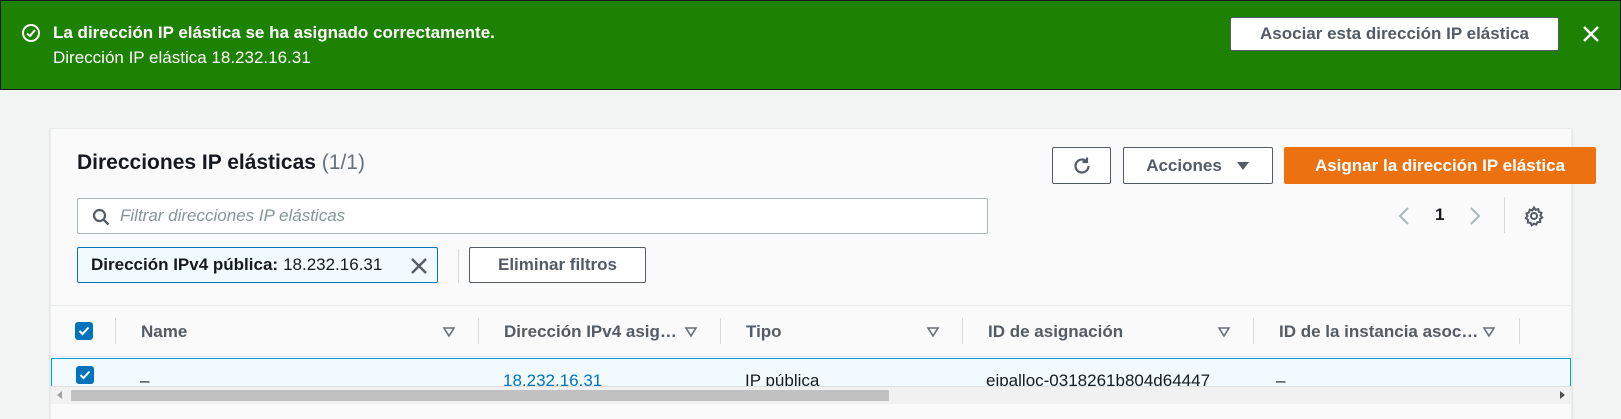 This screenshot has width=1621, height=419. I want to click on actions-label: Acciones, so click(1184, 165).